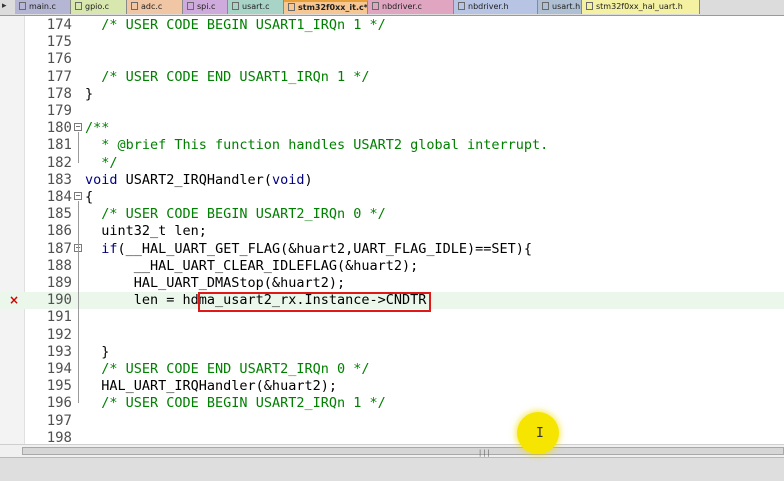 This screenshot has height=481, width=784. I want to click on code-line: 185 /* USER CODE BEGIN USART2_IRQn 0 */, so click(392, 214).